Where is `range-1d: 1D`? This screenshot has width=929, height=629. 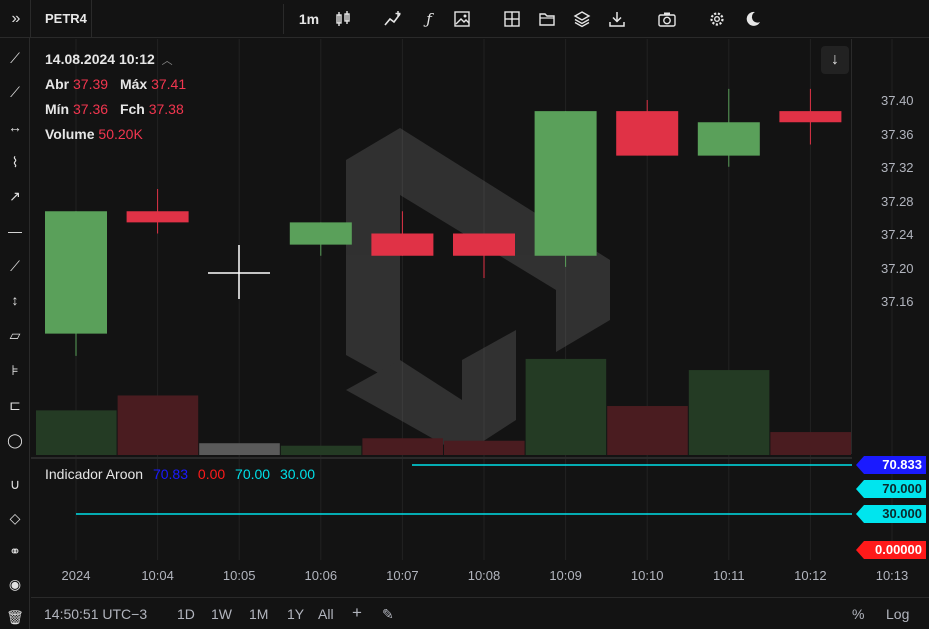
range-1d: 1D is located at coordinates (186, 614).